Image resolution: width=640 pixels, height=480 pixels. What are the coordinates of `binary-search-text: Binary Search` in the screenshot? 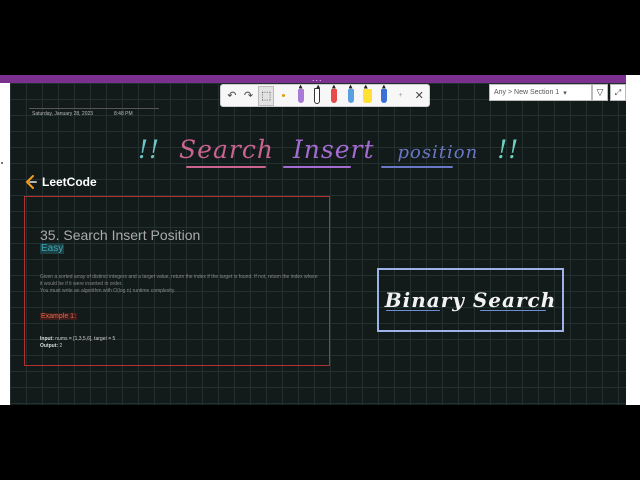 It's located at (470, 300).